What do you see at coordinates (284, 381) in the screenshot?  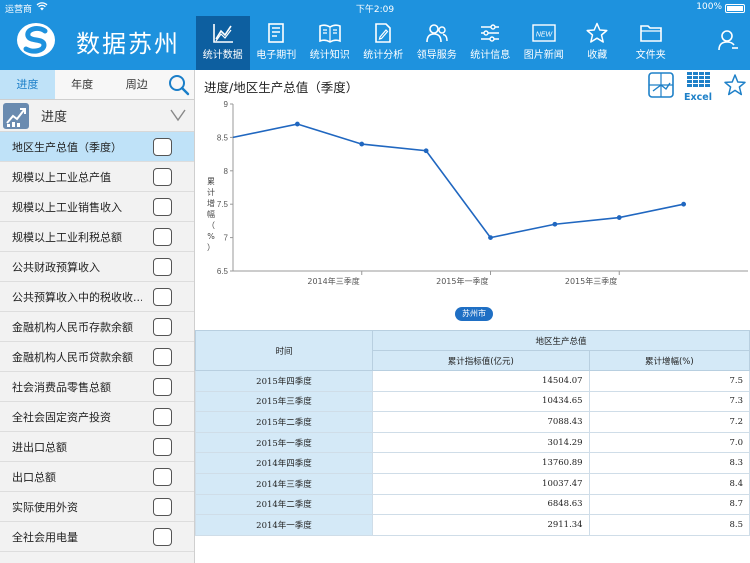 I see `cell-time: 2015年四季度` at bounding box center [284, 381].